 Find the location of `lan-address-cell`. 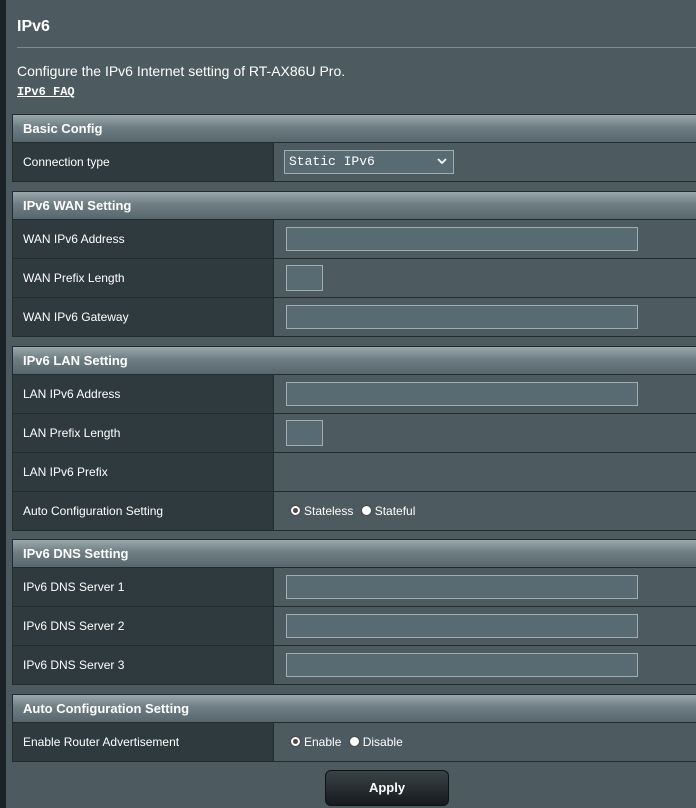

lan-address-cell is located at coordinates (485, 394).